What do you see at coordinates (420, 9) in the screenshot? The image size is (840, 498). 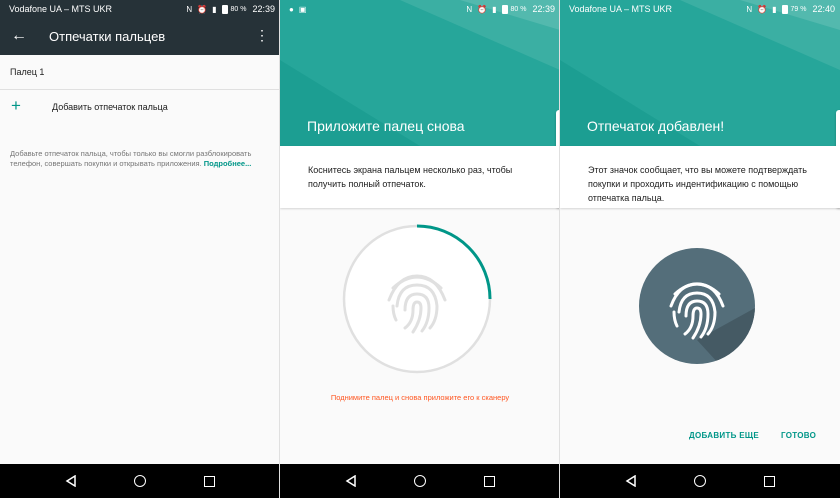 I see `status-bar: ● ▣ N ⏰ ▮ 80 % 22:39` at bounding box center [420, 9].